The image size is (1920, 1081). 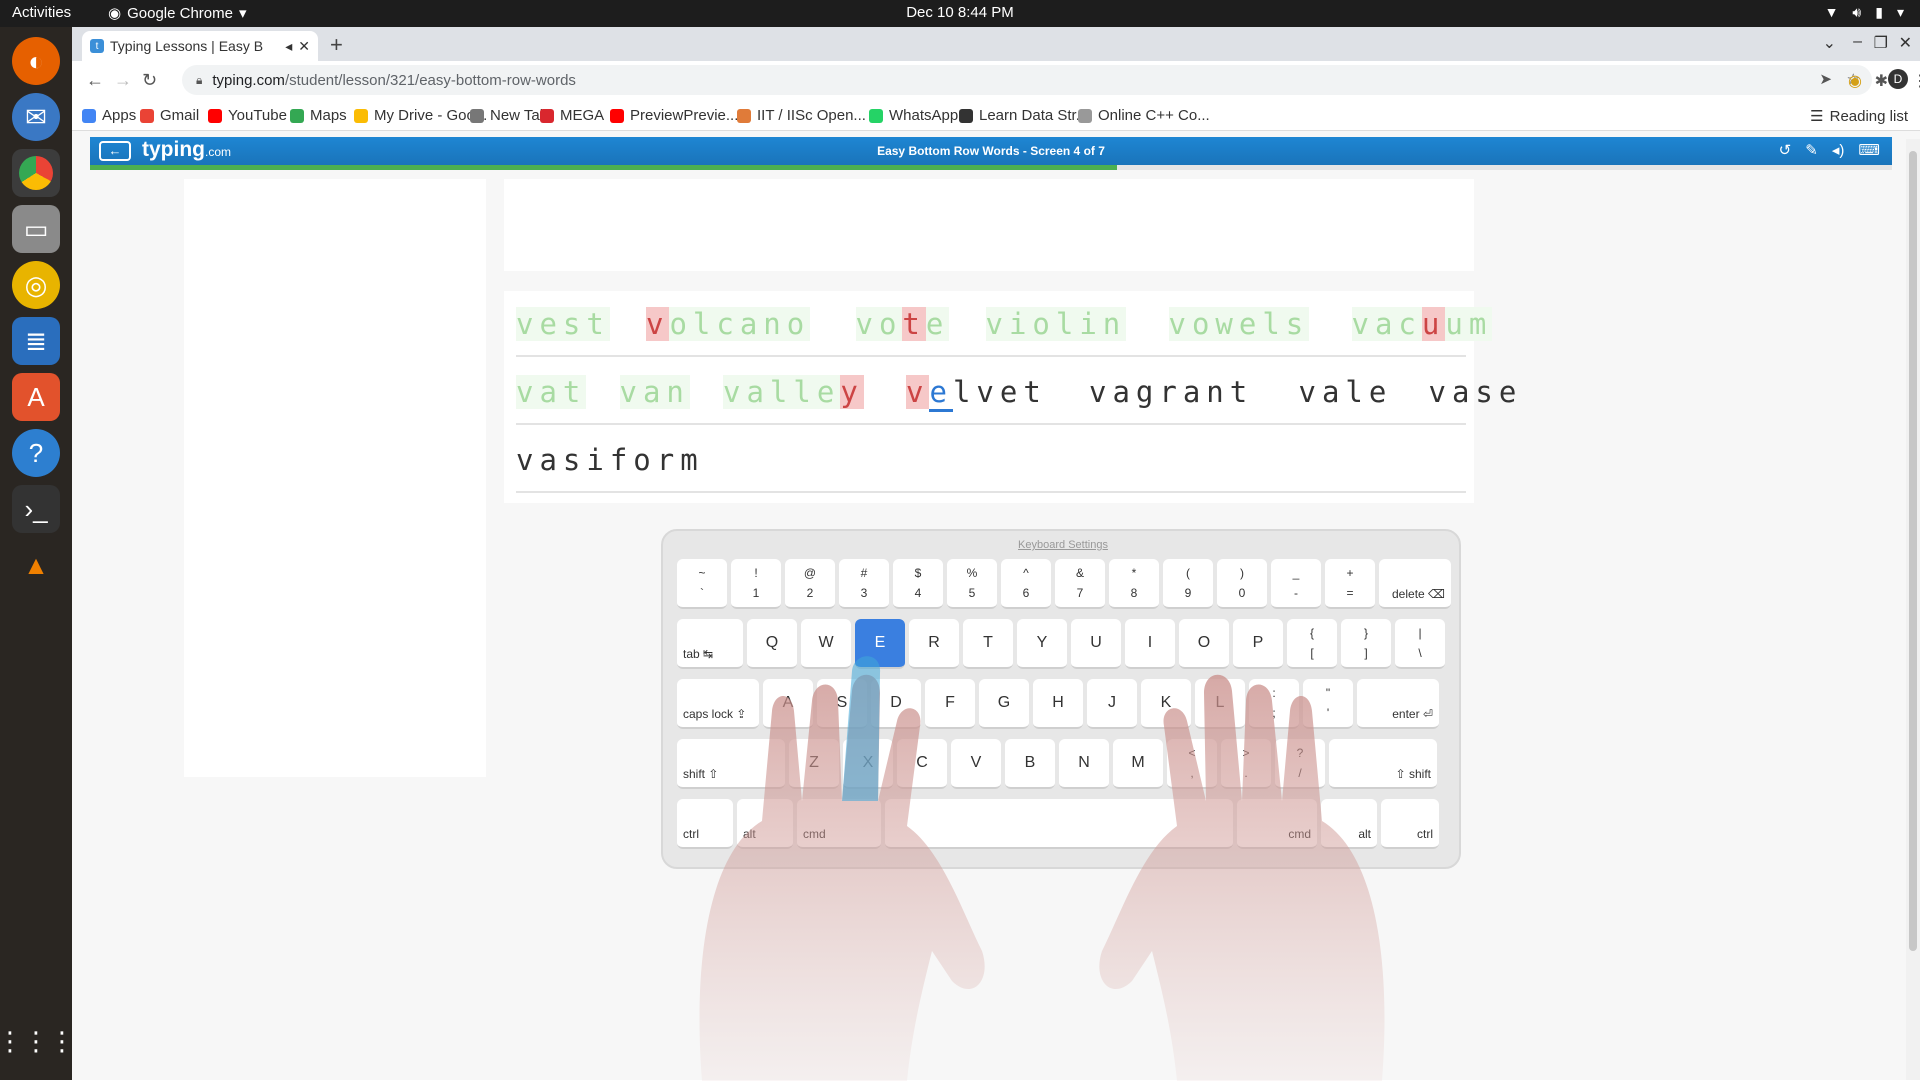 What do you see at coordinates (756, 584) in the screenshot?
I see `key: ! 1` at bounding box center [756, 584].